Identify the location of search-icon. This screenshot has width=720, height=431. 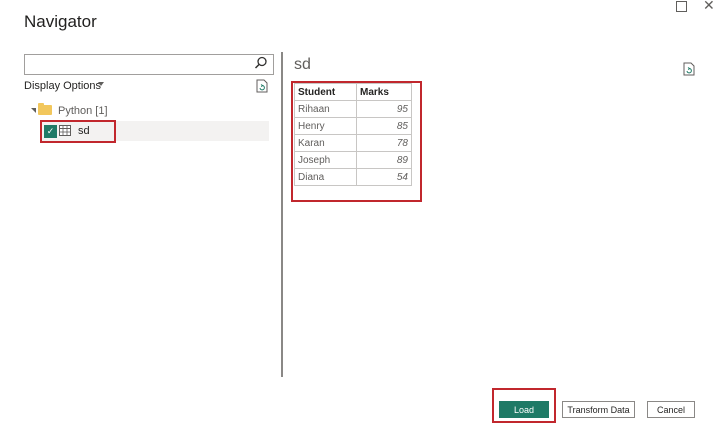
(261, 63).